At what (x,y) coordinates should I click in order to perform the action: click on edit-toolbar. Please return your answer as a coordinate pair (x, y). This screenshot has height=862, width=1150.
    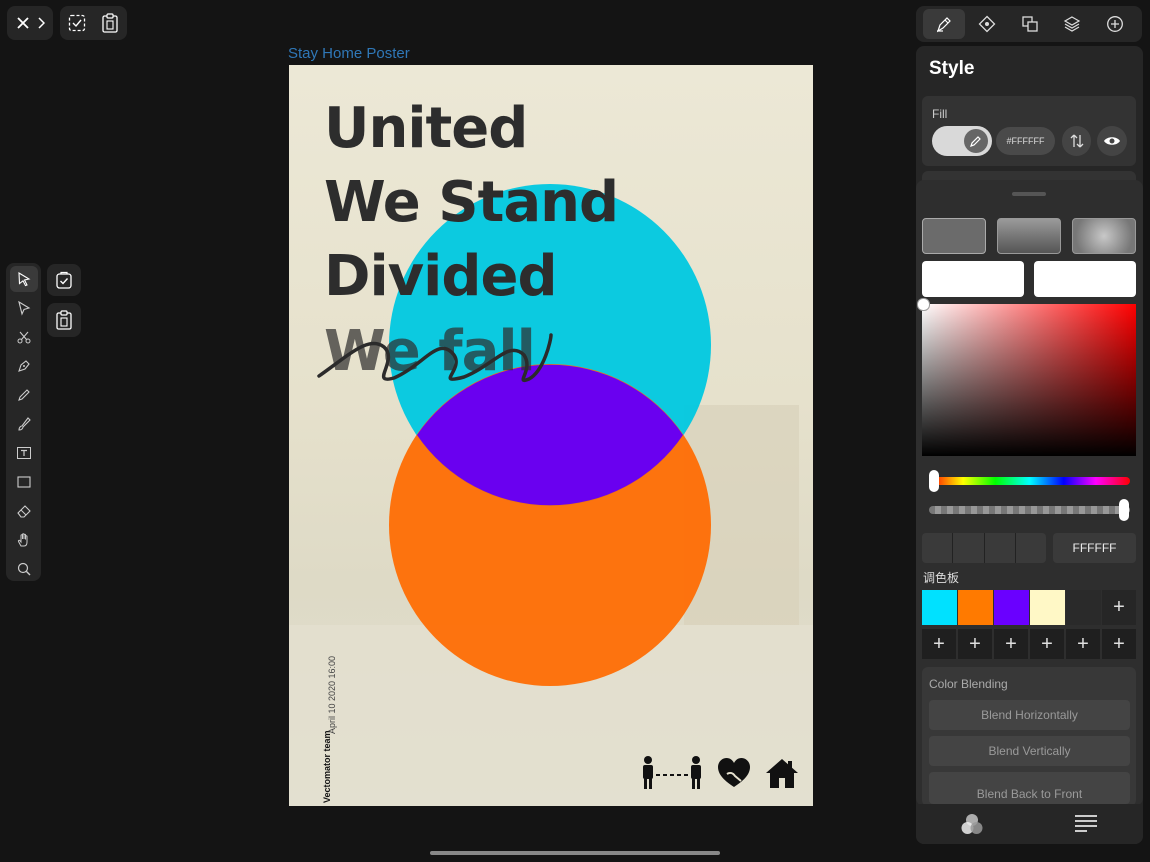
    Looking at the image, I should click on (93, 23).